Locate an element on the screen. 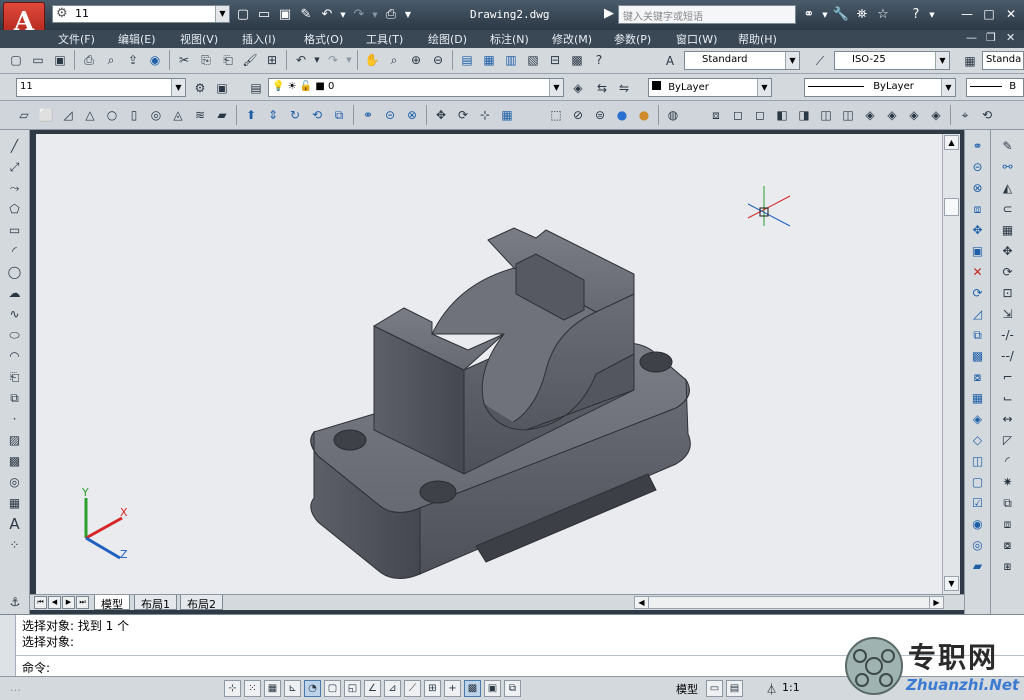  imprint-icon: ◈ is located at coordinates (978, 419).